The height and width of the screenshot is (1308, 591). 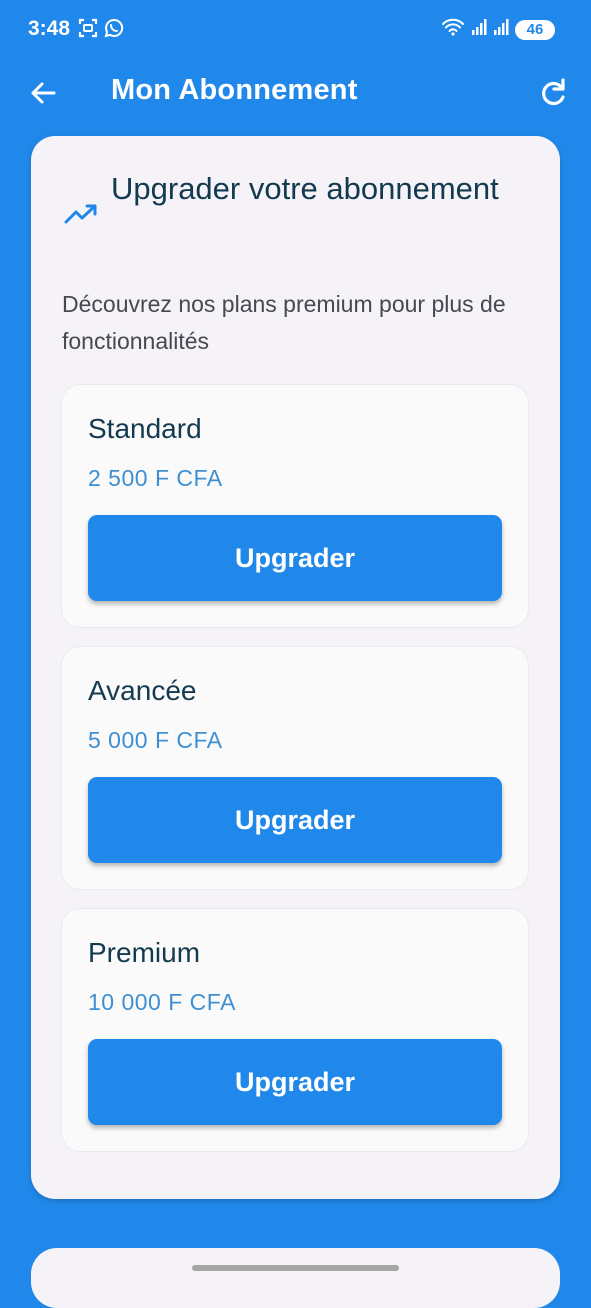 What do you see at coordinates (114, 30) in the screenshot?
I see `whatsapp-icon` at bounding box center [114, 30].